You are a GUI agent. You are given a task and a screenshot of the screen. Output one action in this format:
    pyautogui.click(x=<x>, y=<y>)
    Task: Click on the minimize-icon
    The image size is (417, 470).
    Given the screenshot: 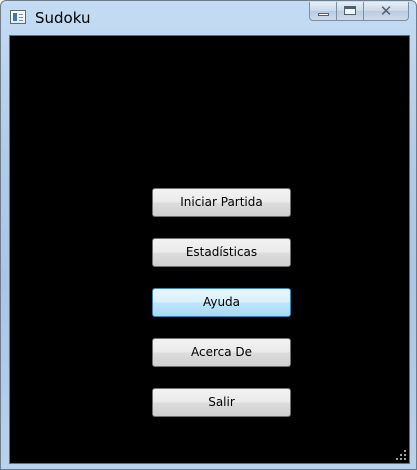 What is the action you would take?
    pyautogui.click(x=323, y=14)
    